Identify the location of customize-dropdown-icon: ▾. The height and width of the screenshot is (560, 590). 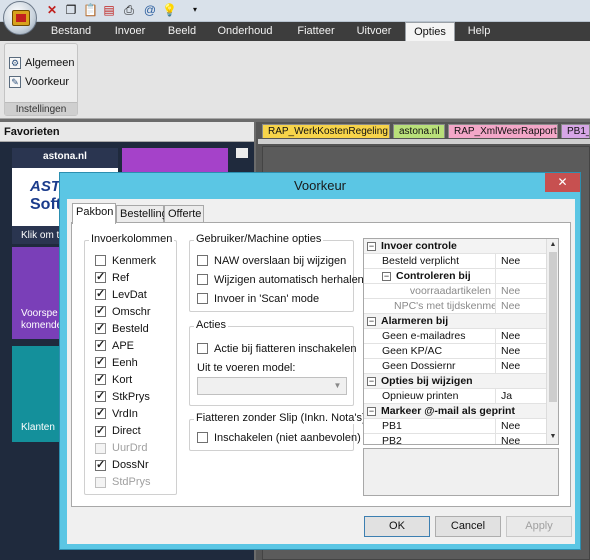
(195, 10).